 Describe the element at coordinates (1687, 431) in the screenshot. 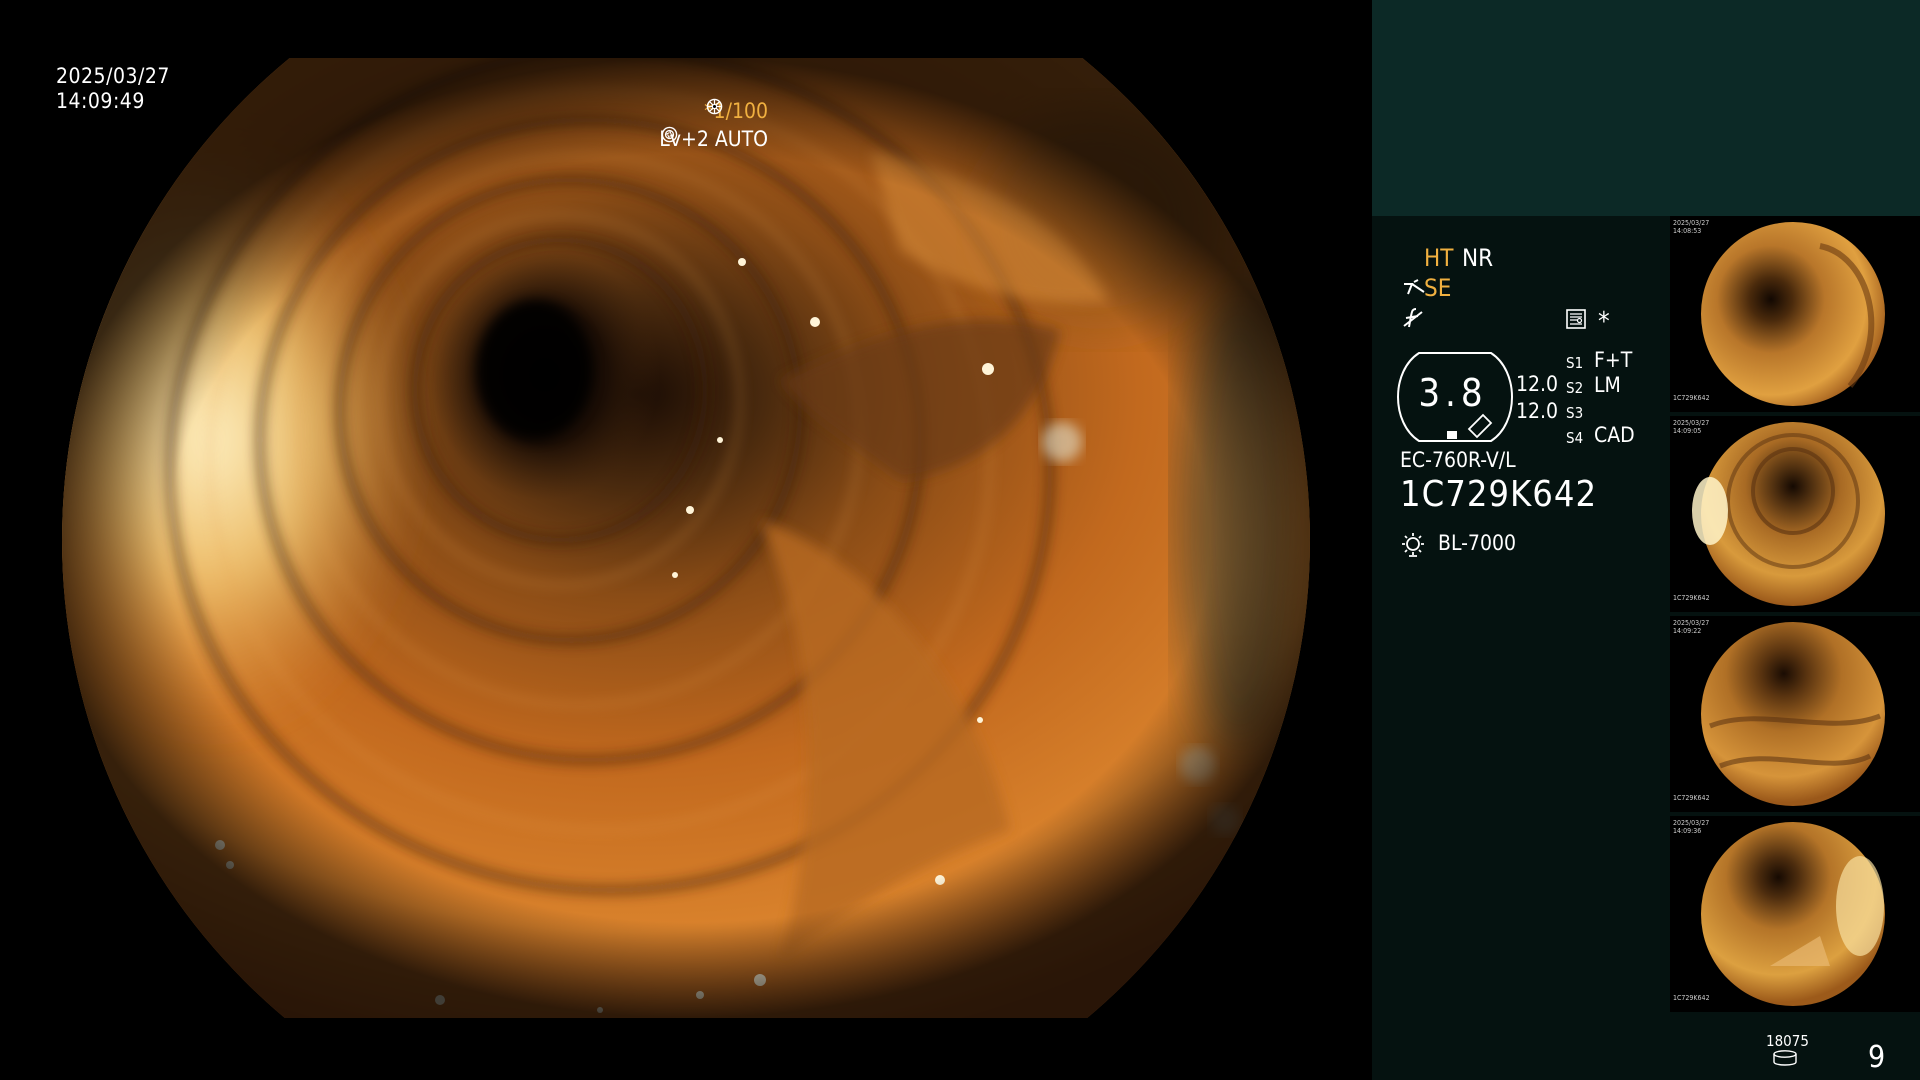

I see `thumbnail-time: 14:09:05` at that location.